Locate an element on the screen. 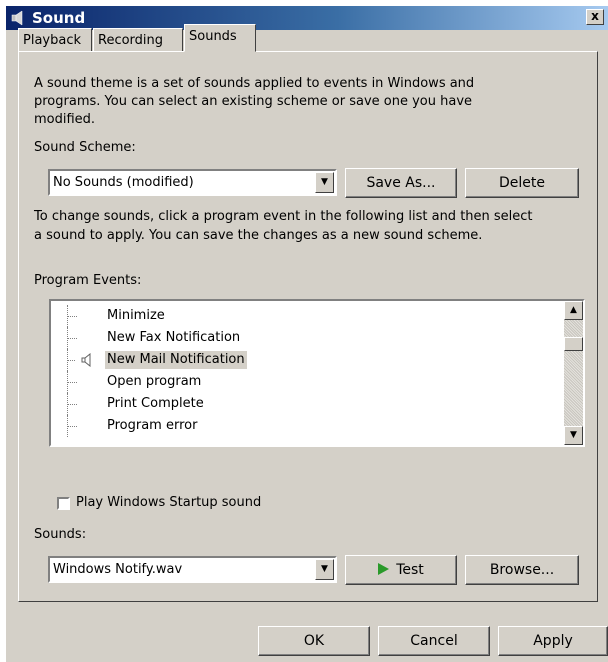 Image resolution: width=608 pixels, height=662 pixels. cancel-button: Cancel is located at coordinates (434, 641).